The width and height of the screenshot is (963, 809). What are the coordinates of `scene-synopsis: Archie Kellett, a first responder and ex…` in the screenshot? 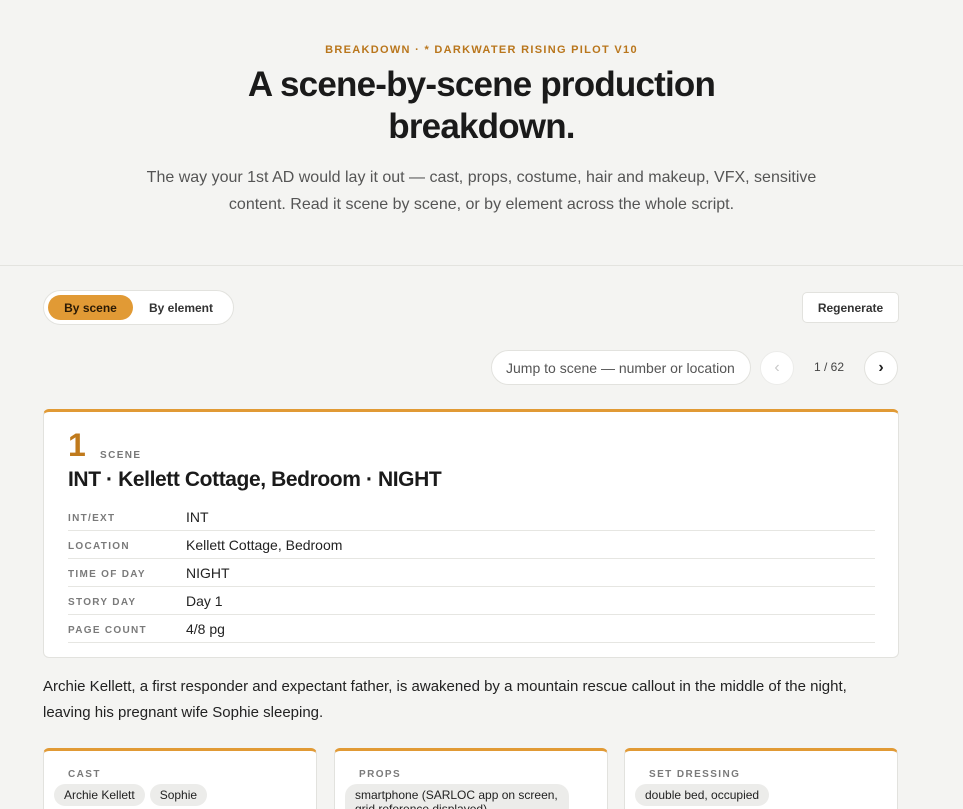 It's located at (445, 699).